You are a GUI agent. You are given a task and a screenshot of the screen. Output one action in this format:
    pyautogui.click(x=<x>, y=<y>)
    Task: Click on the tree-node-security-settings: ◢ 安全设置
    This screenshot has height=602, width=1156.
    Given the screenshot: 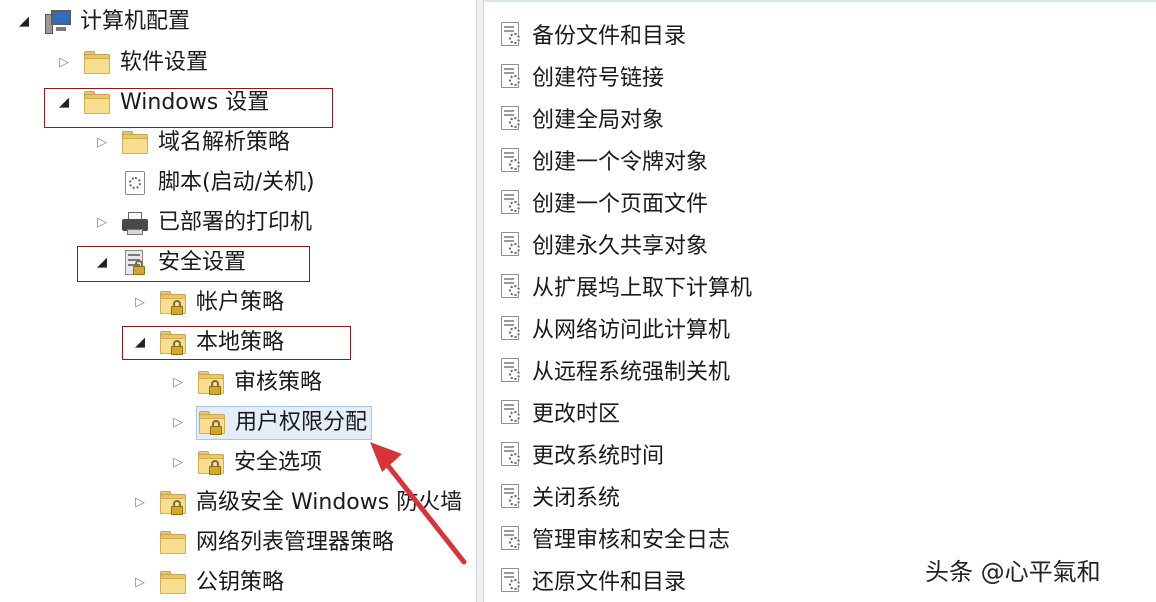 What is the action you would take?
    pyautogui.click(x=169, y=263)
    